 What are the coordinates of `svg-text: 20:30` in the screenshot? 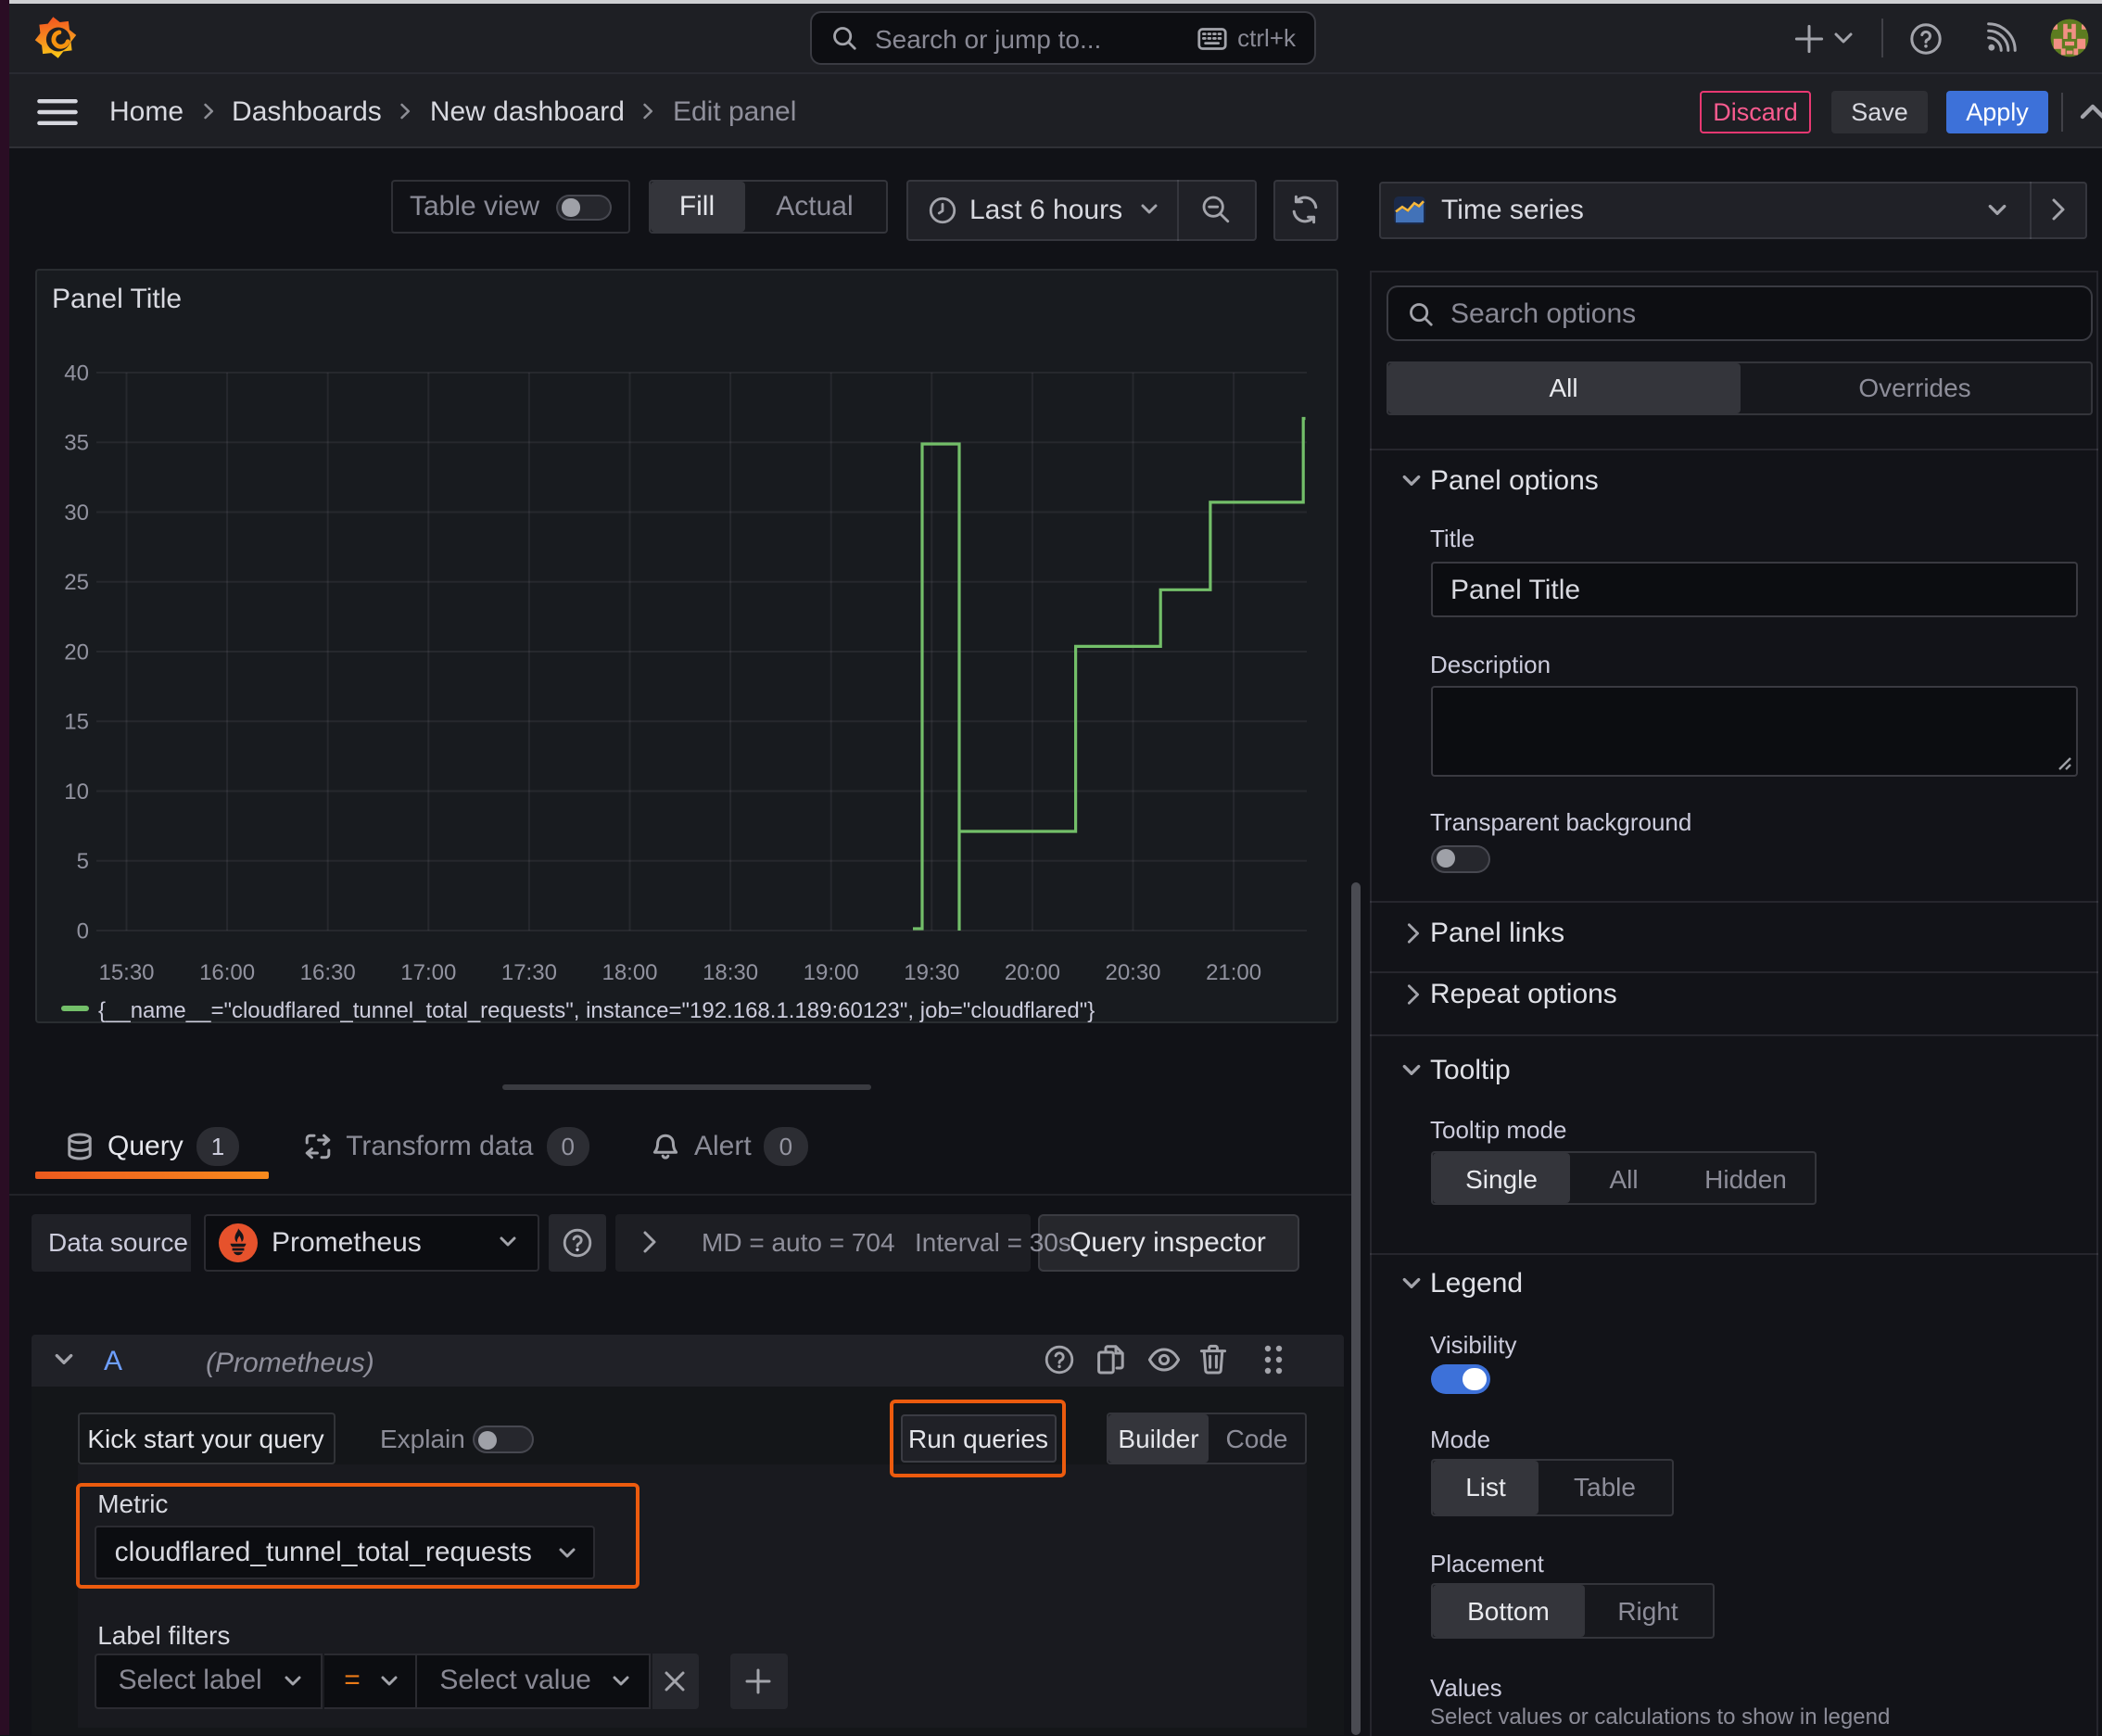 It's located at (1131, 971).